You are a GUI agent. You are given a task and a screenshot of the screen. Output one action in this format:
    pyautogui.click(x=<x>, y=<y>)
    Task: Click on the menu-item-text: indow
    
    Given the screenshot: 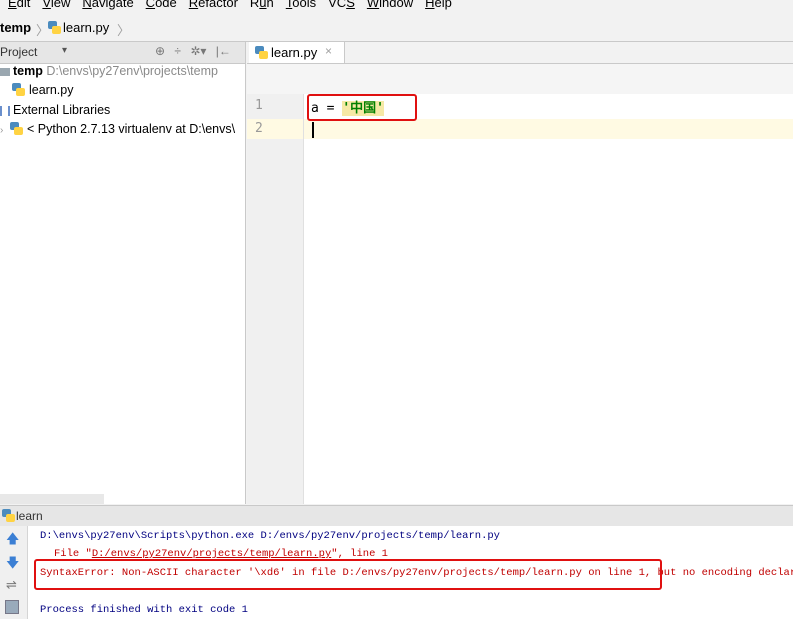 What is the action you would take?
    pyautogui.click(x=396, y=5)
    